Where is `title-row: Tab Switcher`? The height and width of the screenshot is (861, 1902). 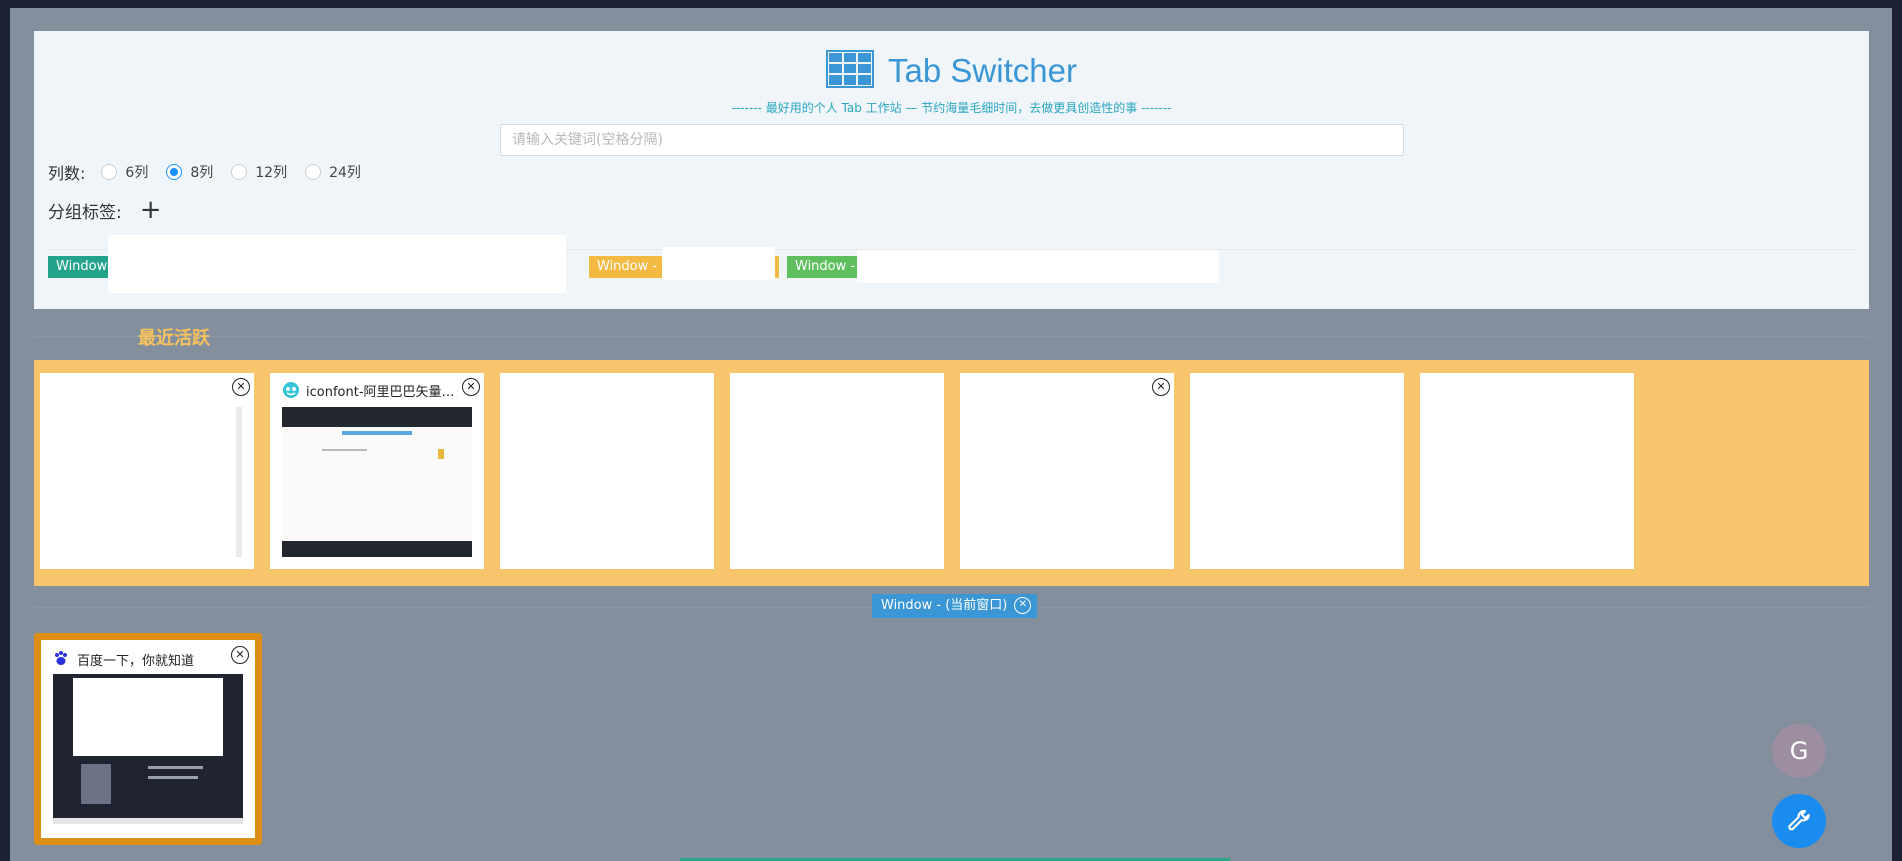
title-row: Tab Switcher is located at coordinates (951, 71).